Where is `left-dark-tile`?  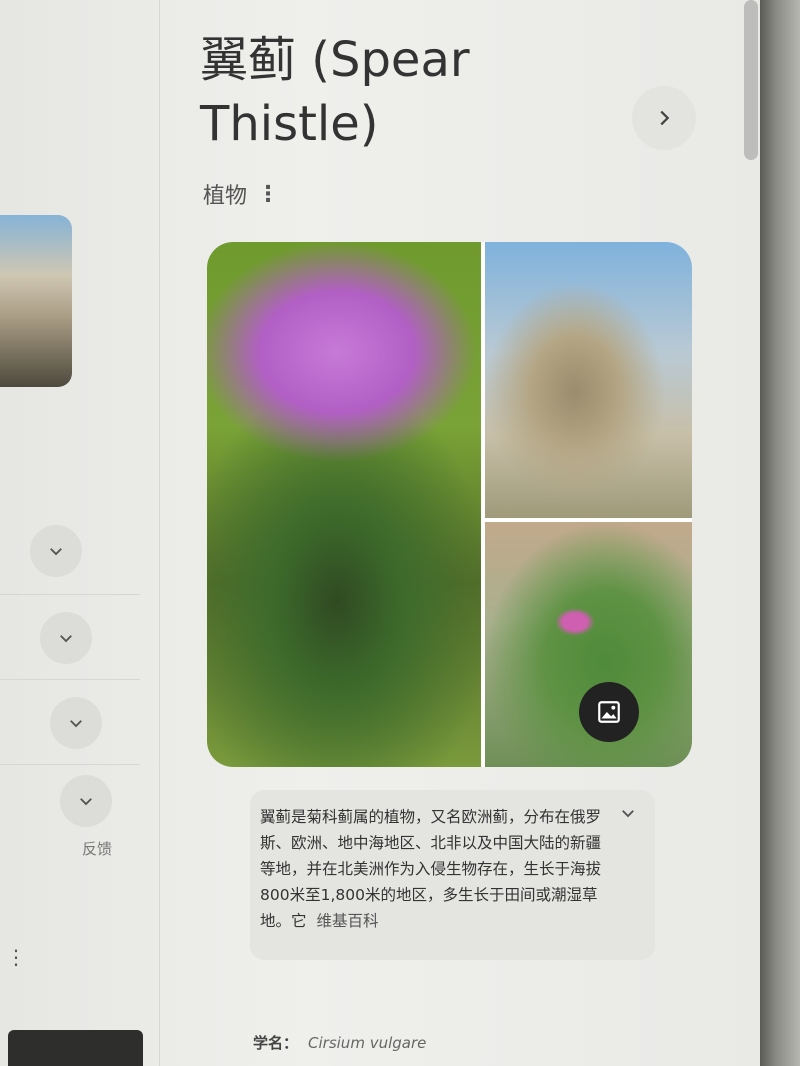 left-dark-tile is located at coordinates (75, 1048).